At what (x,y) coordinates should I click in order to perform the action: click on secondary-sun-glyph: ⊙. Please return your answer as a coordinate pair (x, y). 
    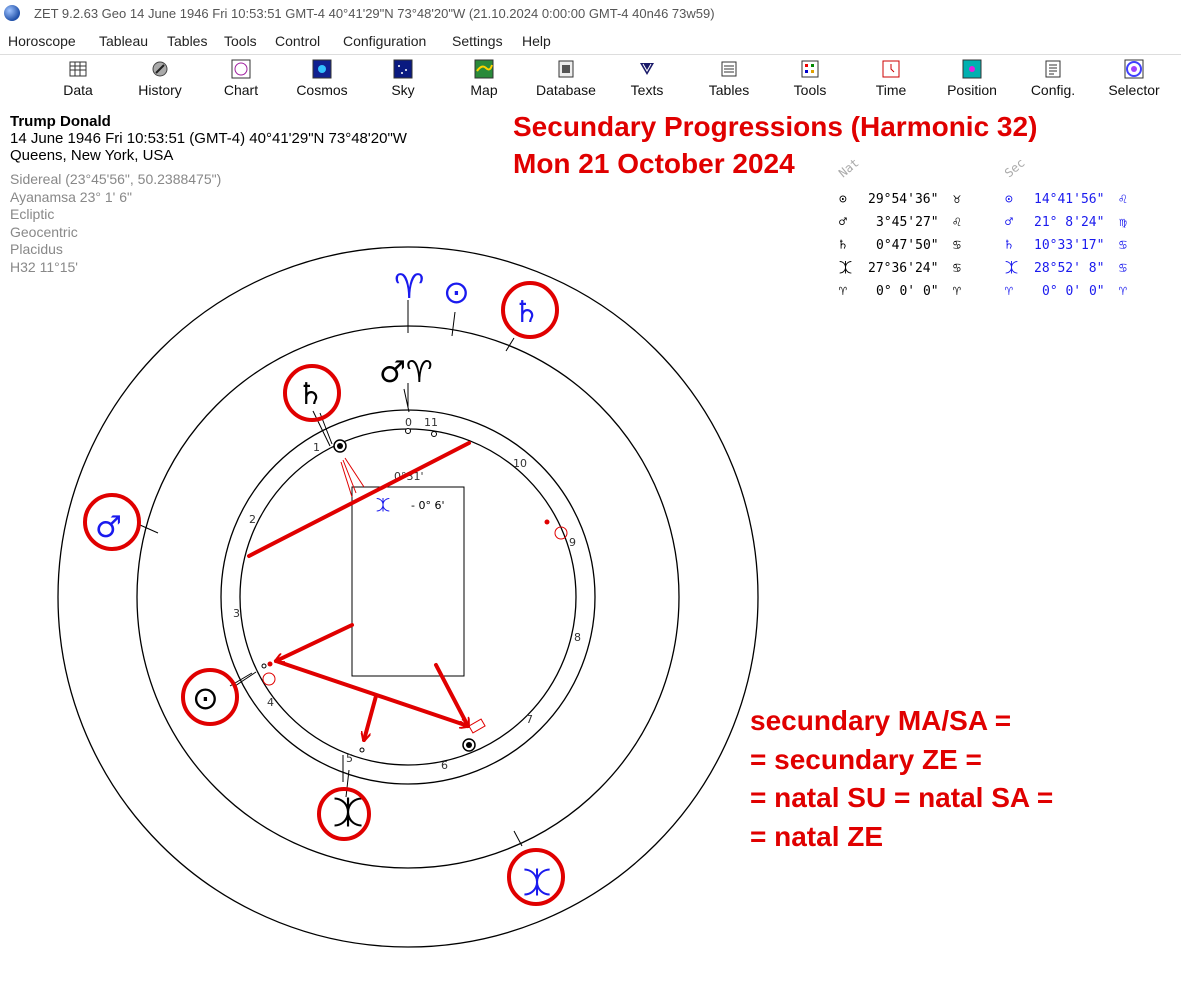
    Looking at the image, I should click on (1009, 199).